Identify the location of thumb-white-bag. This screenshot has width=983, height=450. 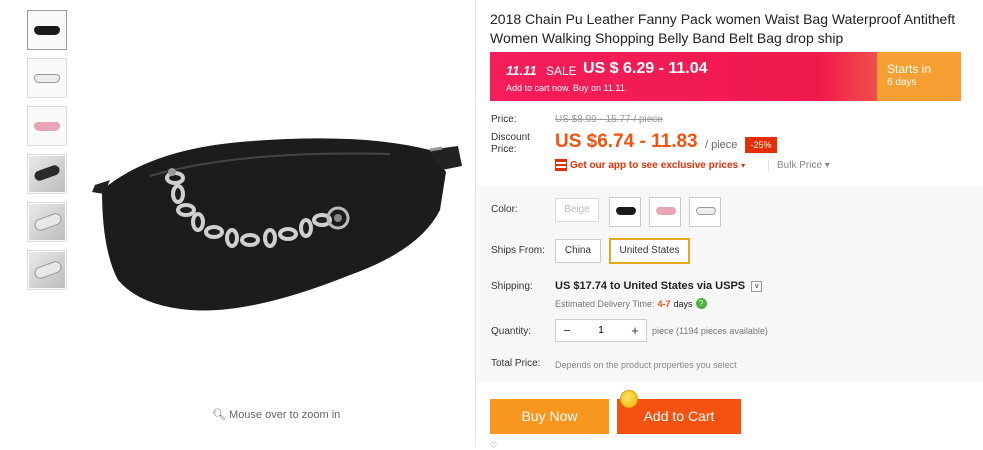
(47, 78).